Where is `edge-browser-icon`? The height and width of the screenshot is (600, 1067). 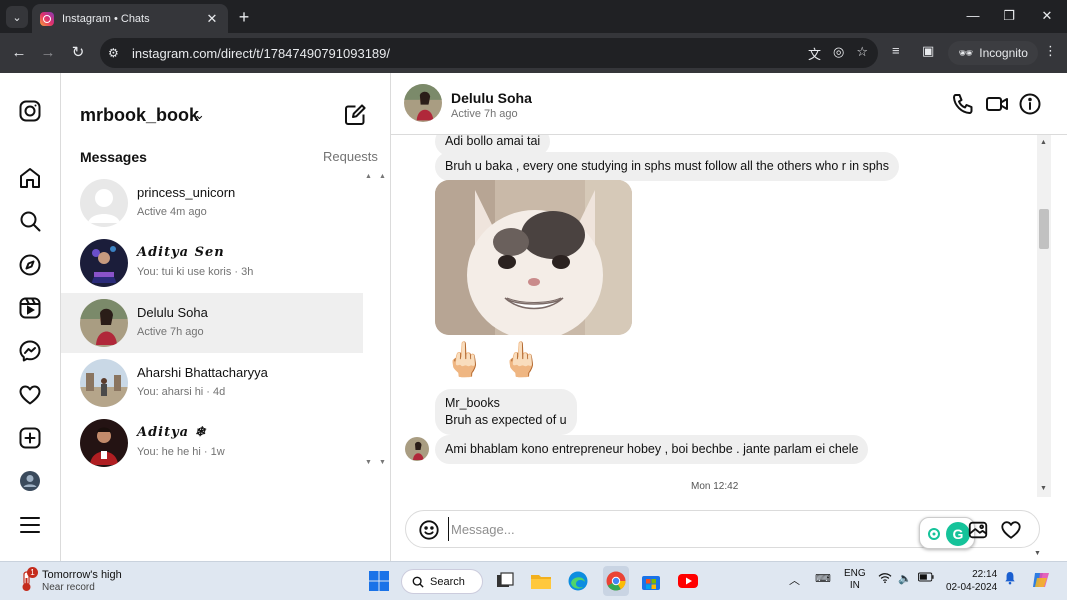 edge-browser-icon is located at coordinates (578, 581).